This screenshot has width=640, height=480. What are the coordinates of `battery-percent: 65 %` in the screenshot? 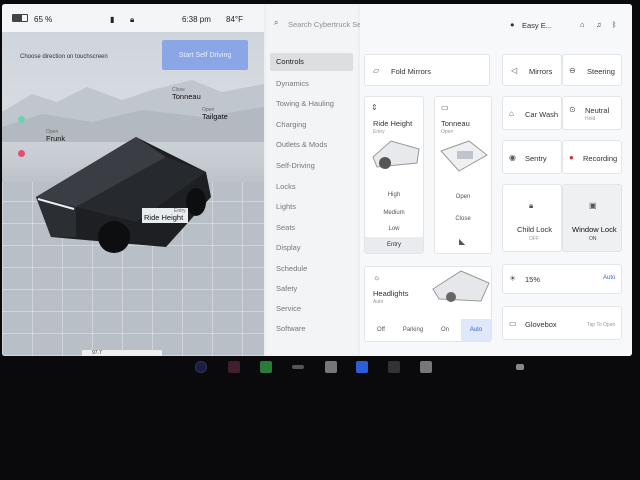 It's located at (43, 19).